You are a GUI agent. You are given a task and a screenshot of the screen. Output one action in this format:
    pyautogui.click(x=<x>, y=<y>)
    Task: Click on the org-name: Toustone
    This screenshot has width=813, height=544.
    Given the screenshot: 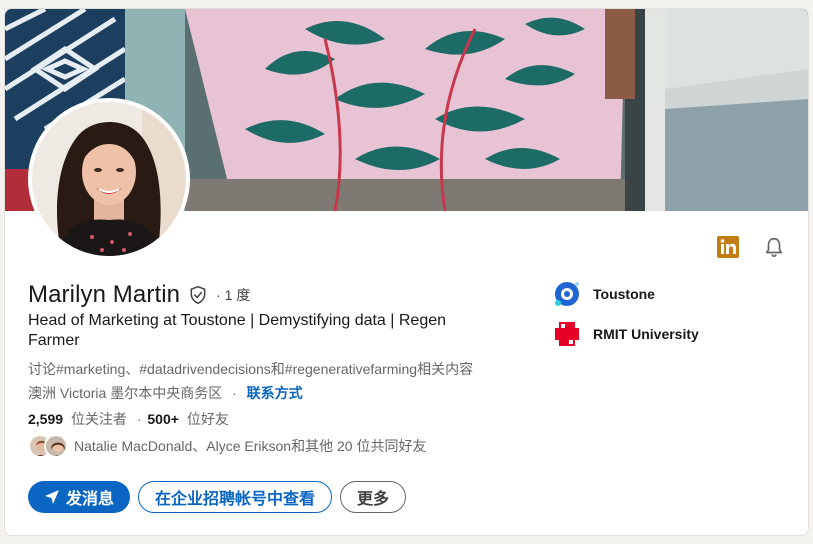 What is the action you would take?
    pyautogui.click(x=624, y=294)
    